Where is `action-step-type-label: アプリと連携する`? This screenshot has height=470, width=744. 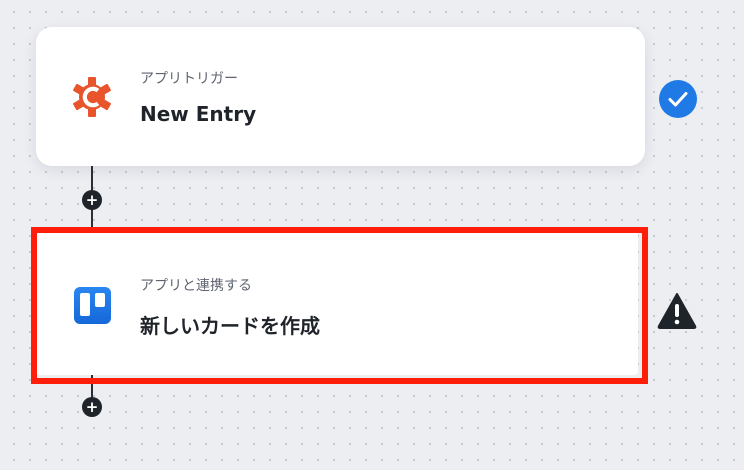 action-step-type-label: アプリと連携する is located at coordinates (196, 286).